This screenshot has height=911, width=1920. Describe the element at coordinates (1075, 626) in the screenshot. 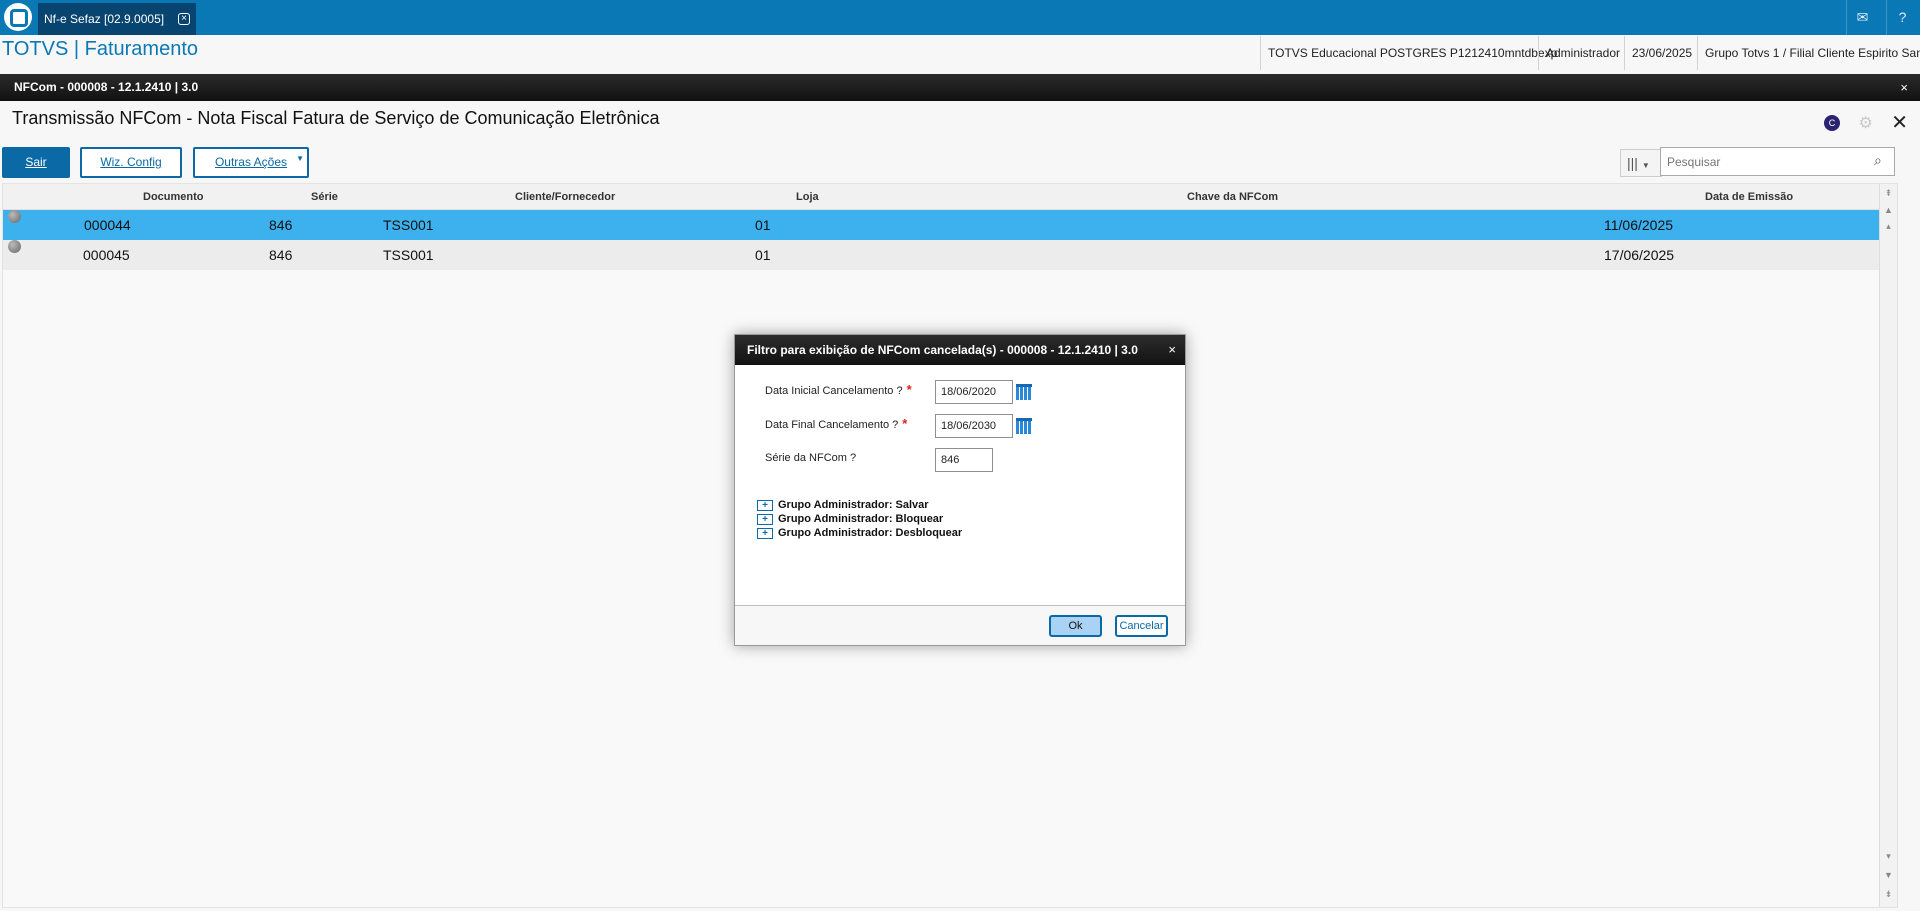

I see `ok-button: Ok` at that location.